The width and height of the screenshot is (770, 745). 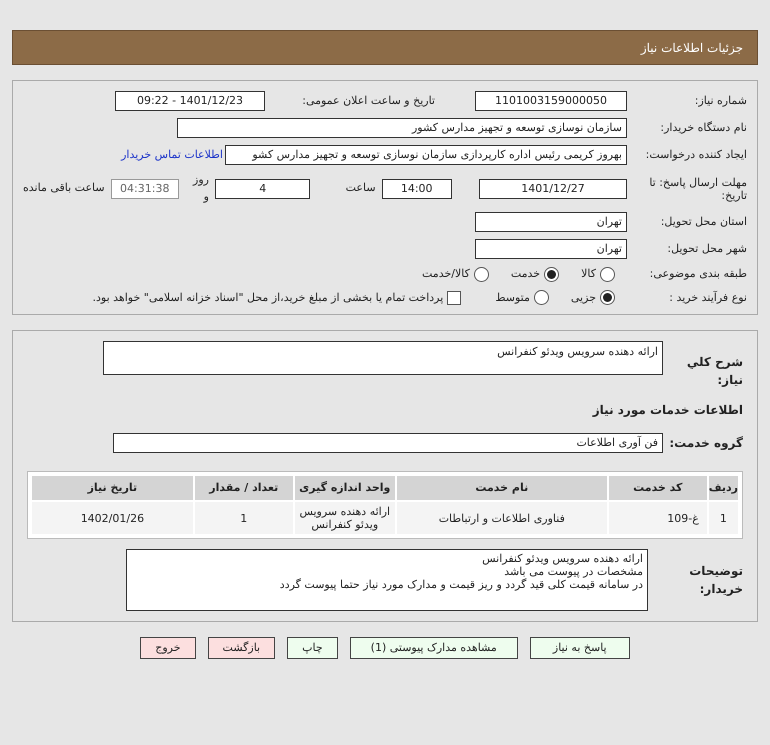 I want to click on checkbox-label: پرداخت تمام یا بخشی از مبلغ خرید،از محل "اسناد خزانه اسلامی" خواهد بود., so click(x=268, y=298).